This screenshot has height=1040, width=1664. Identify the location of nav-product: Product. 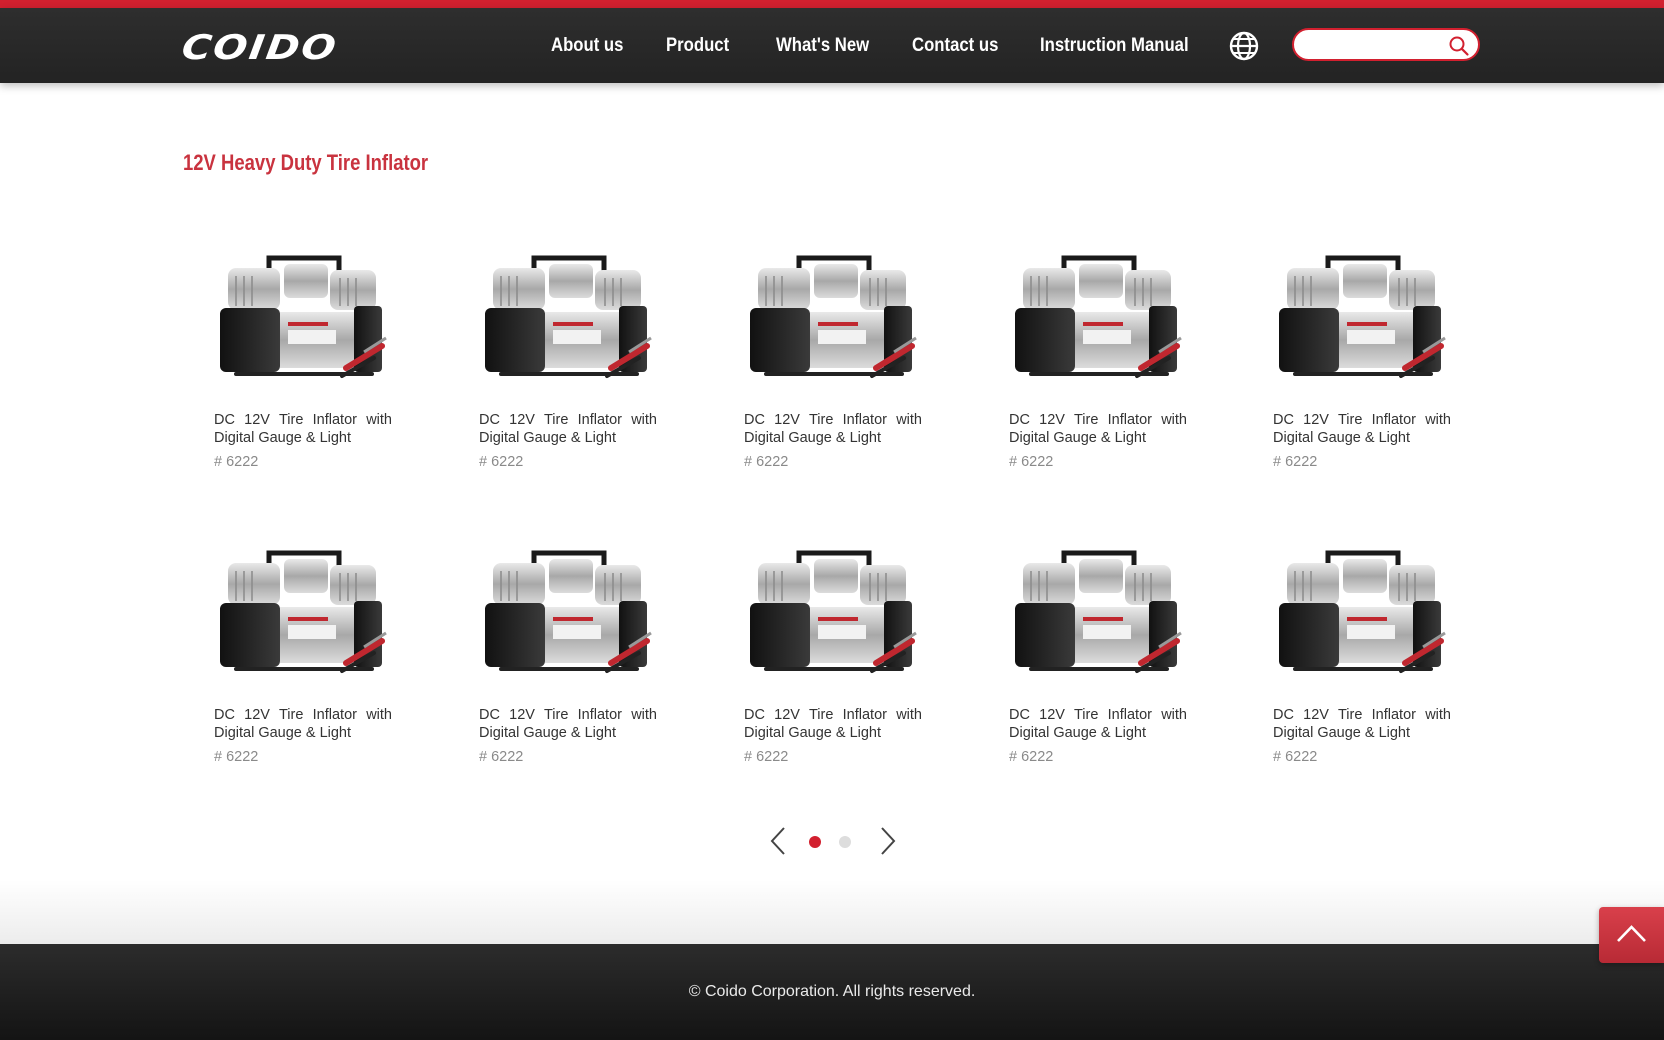
(697, 46).